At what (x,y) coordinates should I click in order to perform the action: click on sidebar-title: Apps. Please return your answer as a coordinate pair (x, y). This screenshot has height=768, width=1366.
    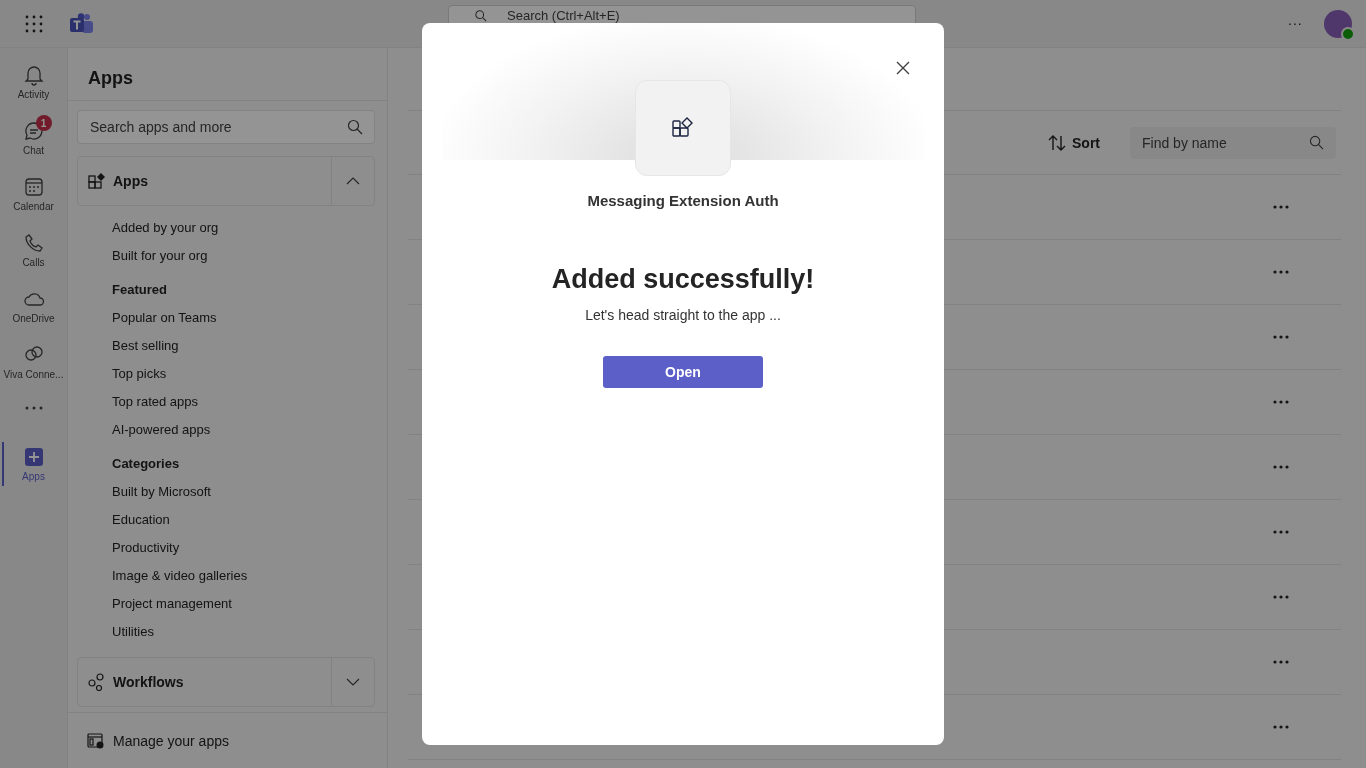
    Looking at the image, I should click on (227, 74).